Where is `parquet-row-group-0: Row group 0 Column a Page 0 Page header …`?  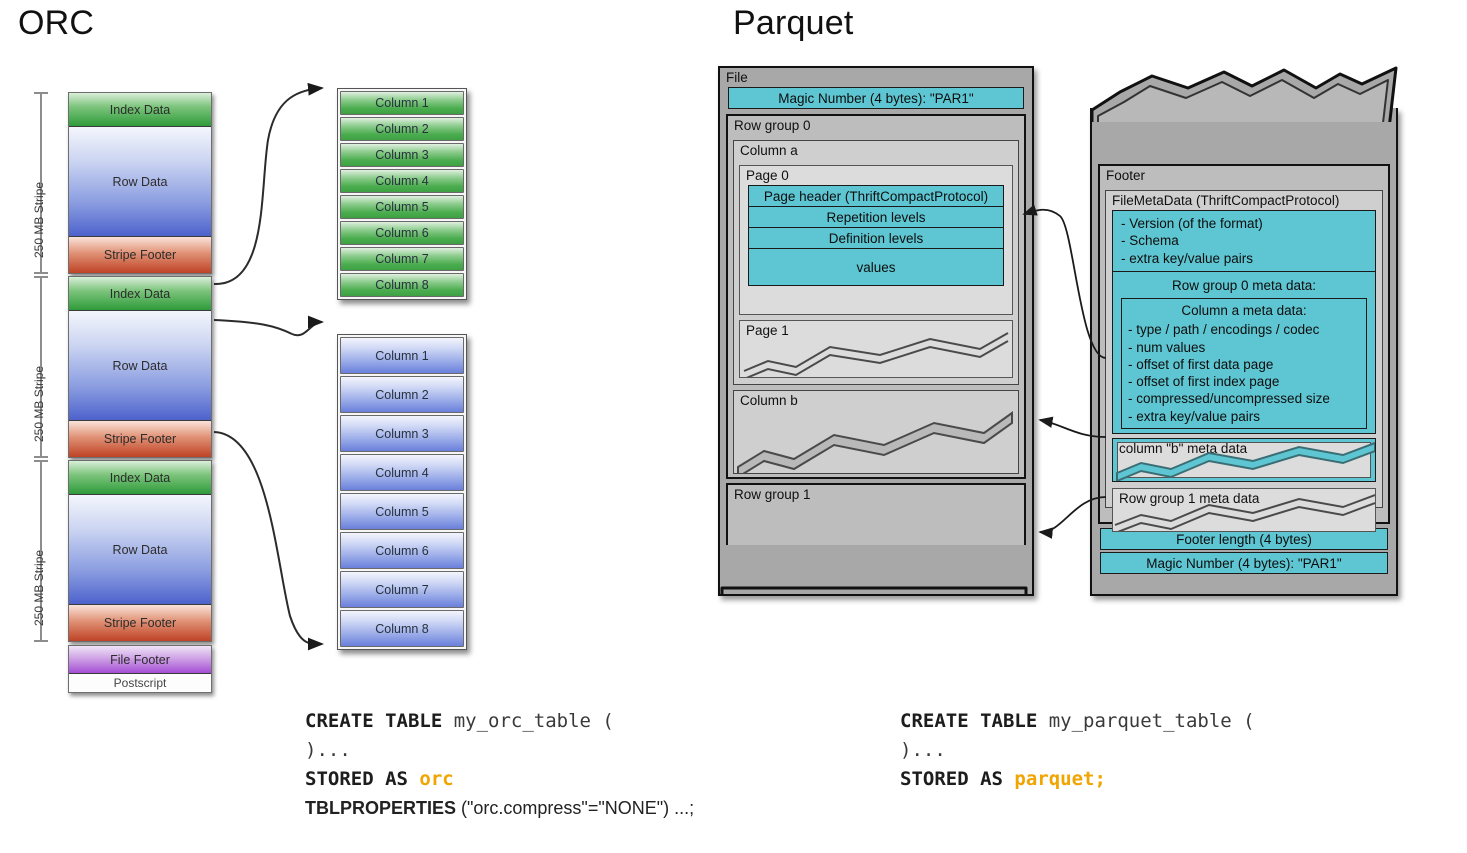 parquet-row-group-0: Row group 0 Column a Page 0 Page header … is located at coordinates (876, 296).